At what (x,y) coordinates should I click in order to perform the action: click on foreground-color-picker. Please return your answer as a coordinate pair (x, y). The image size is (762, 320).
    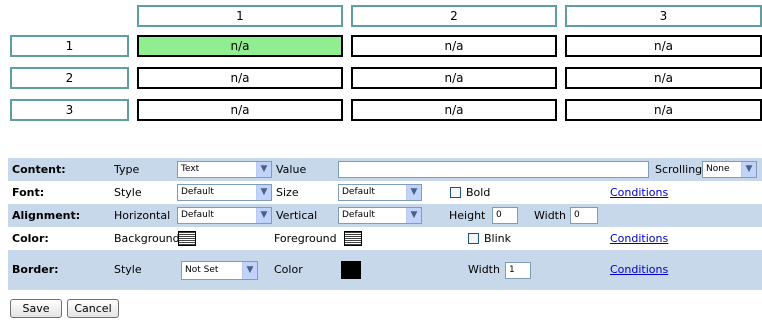
    Looking at the image, I should click on (353, 238).